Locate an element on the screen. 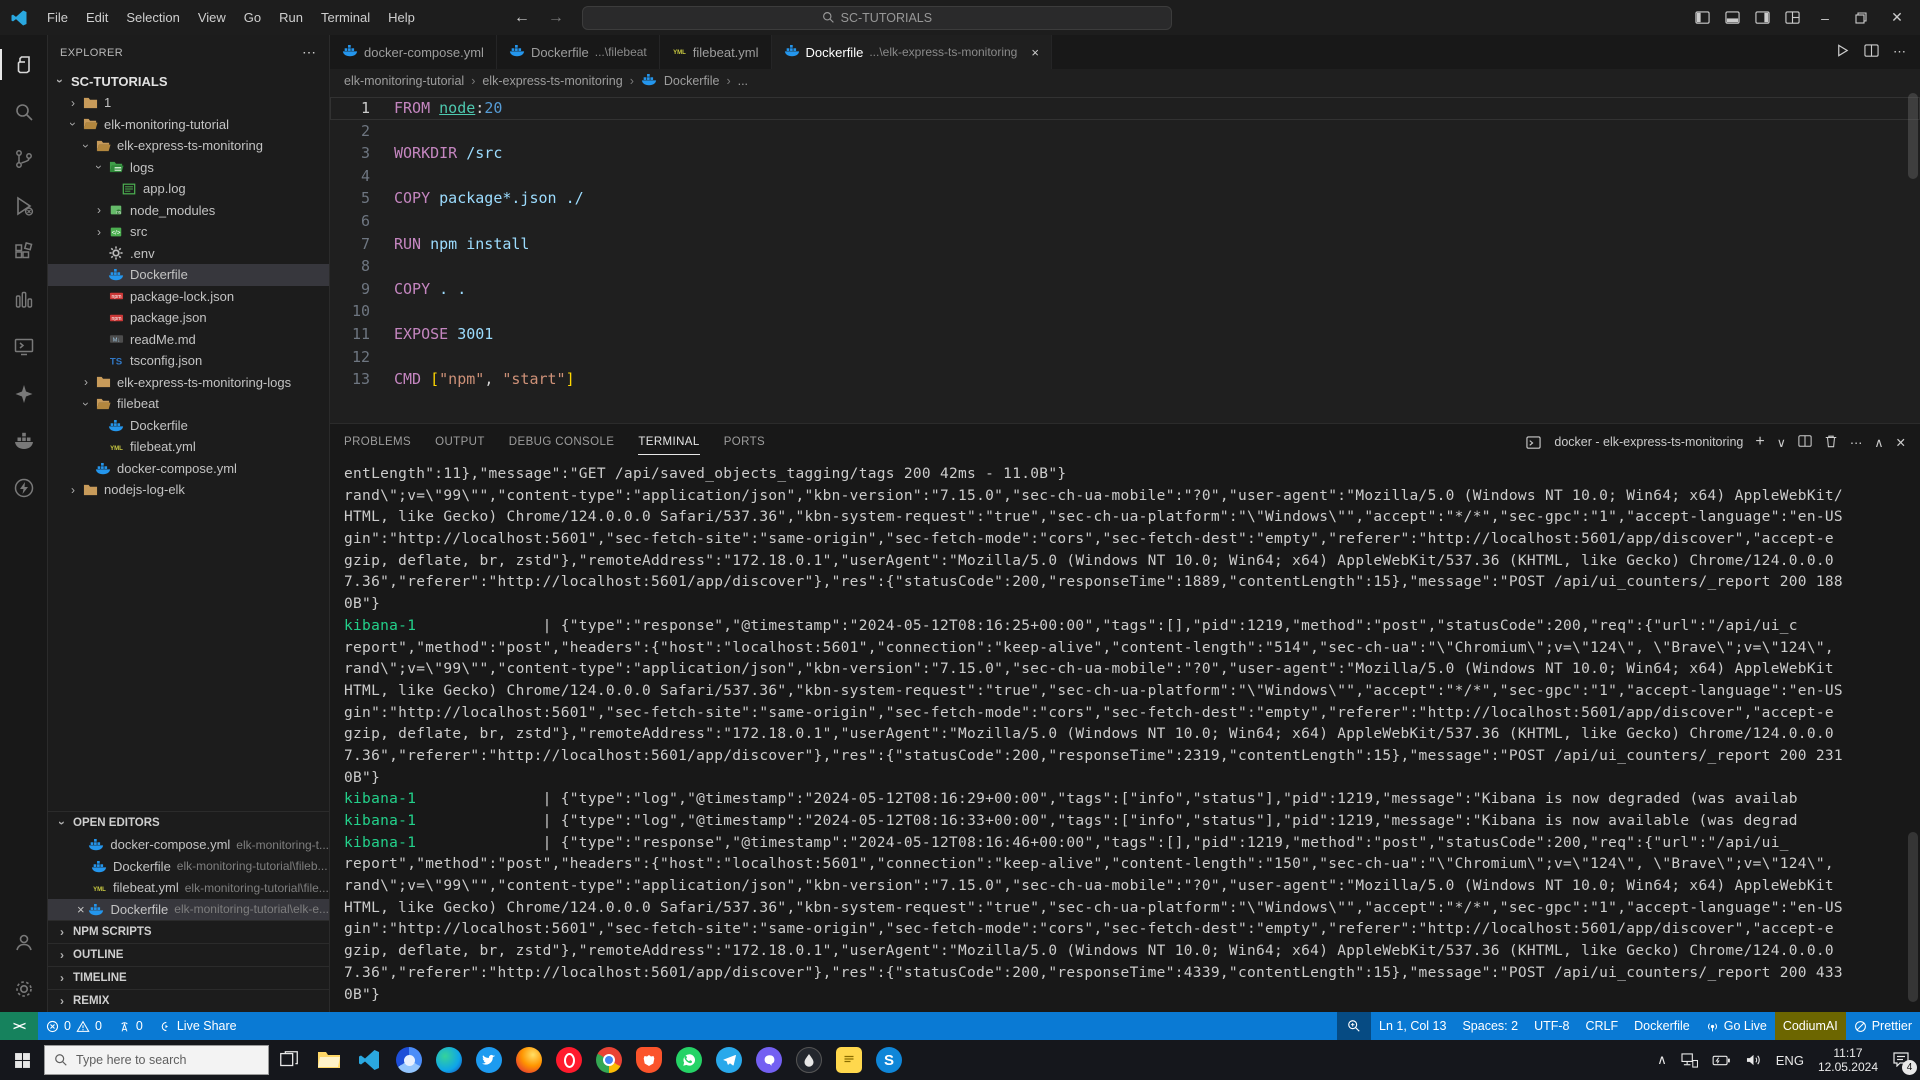 Image resolution: width=1920 pixels, height=1080 pixels. customize-layout-icon is located at coordinates (1792, 18).